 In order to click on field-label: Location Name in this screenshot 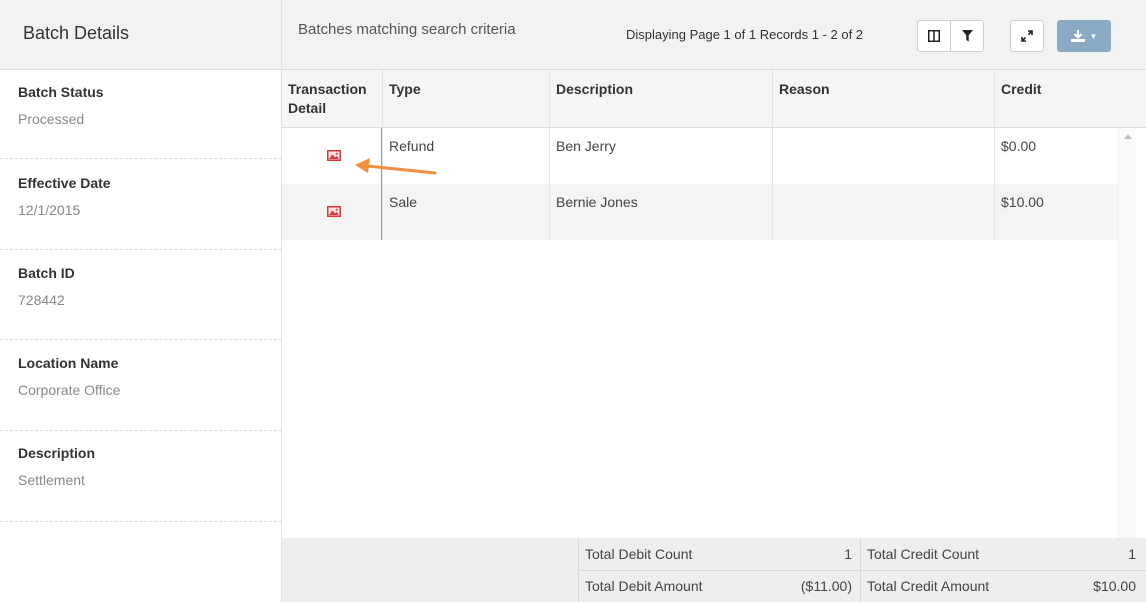, I will do `click(68, 363)`.